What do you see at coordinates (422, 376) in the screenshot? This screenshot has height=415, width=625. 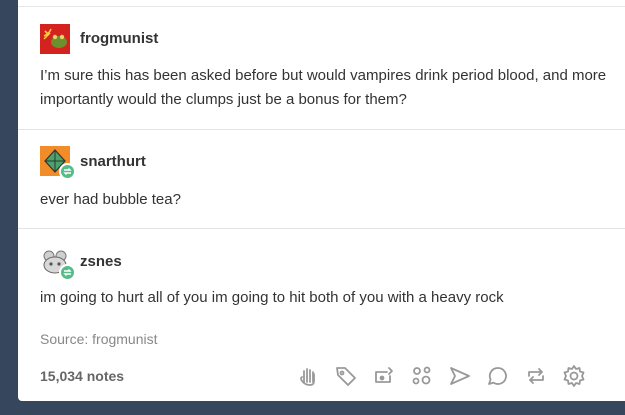 I see `circles-icon` at bounding box center [422, 376].